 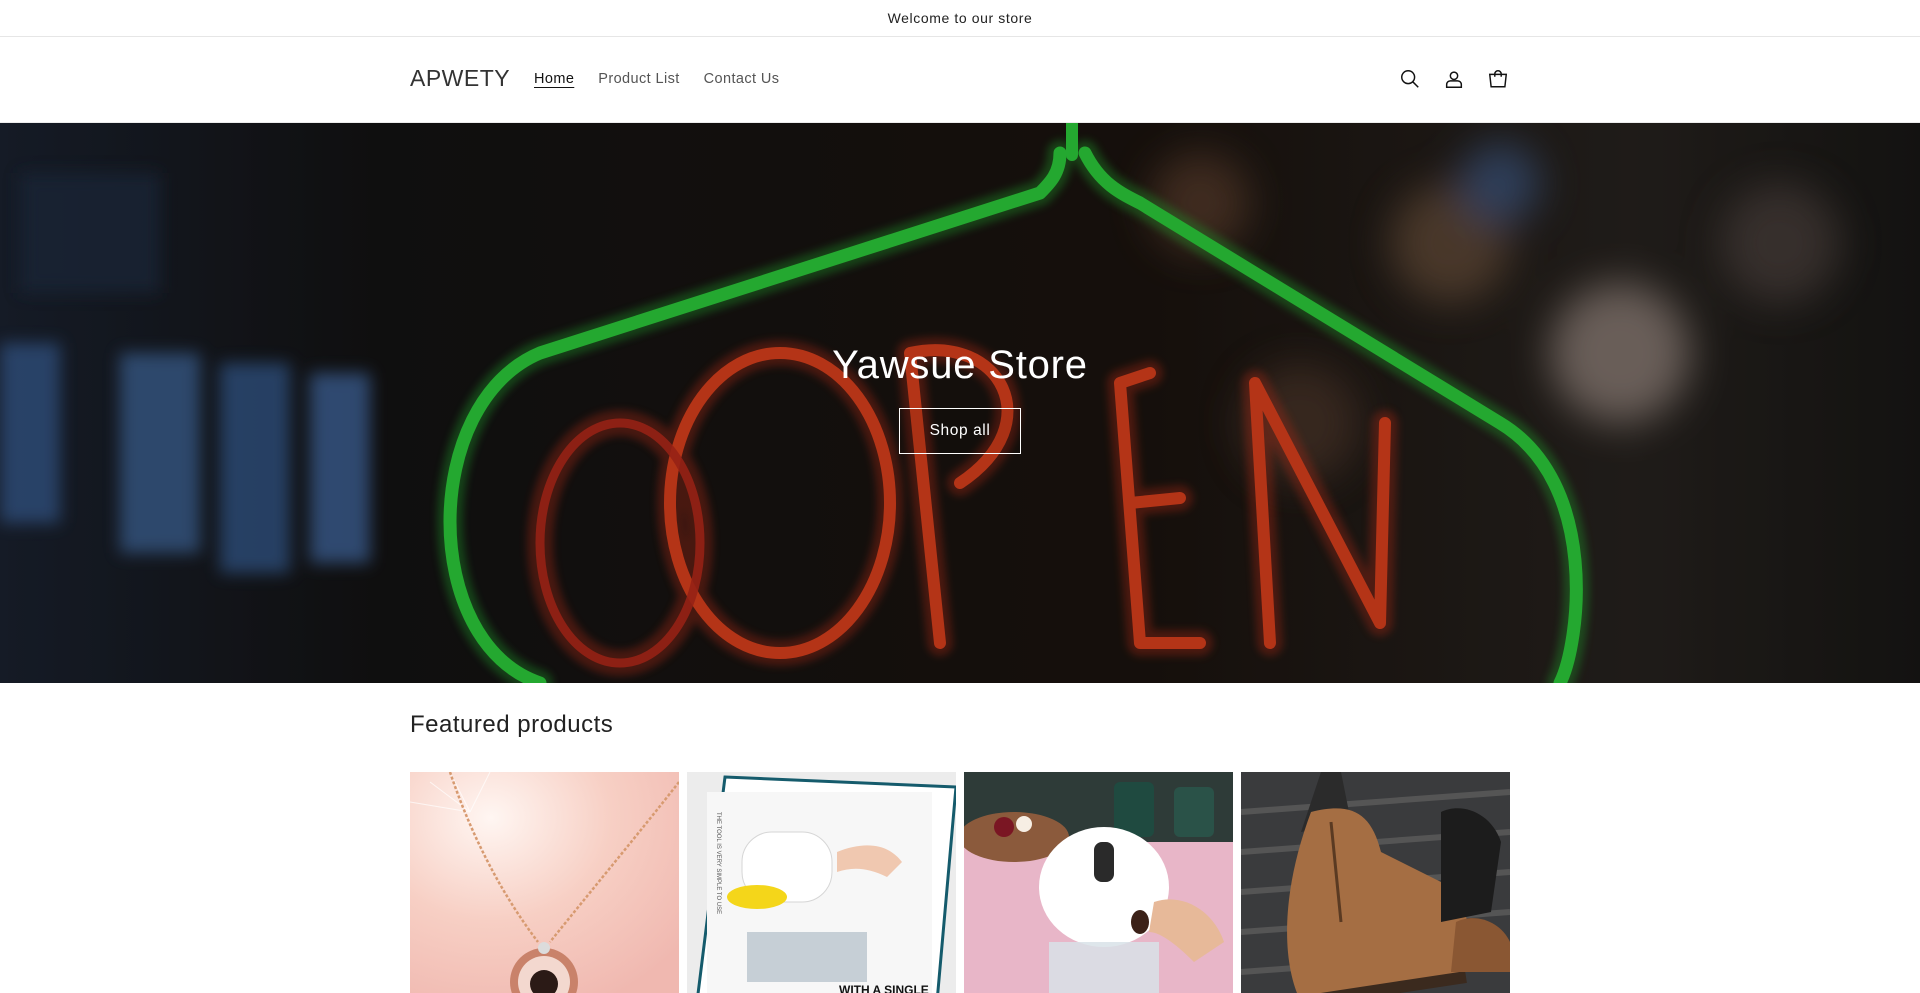 I want to click on account-icon, so click(x=1454, y=79).